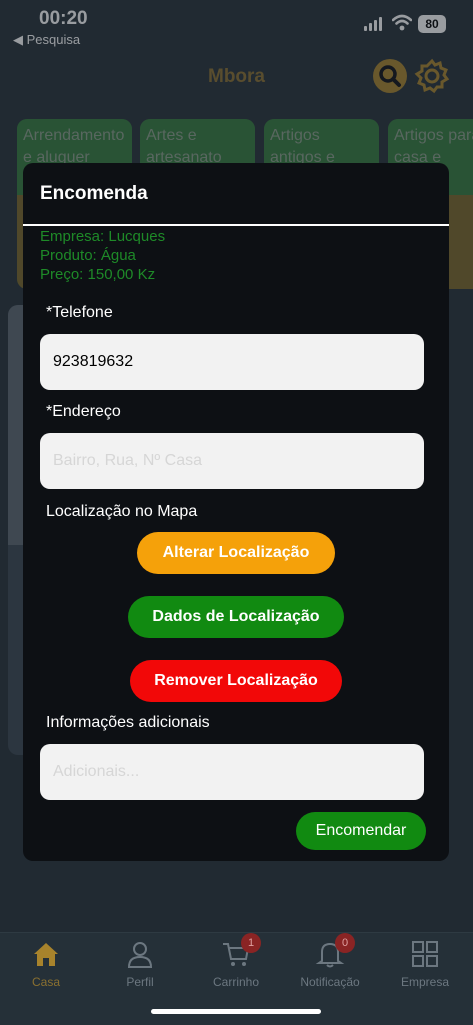  Describe the element at coordinates (140, 955) in the screenshot. I see `user-icon` at that location.